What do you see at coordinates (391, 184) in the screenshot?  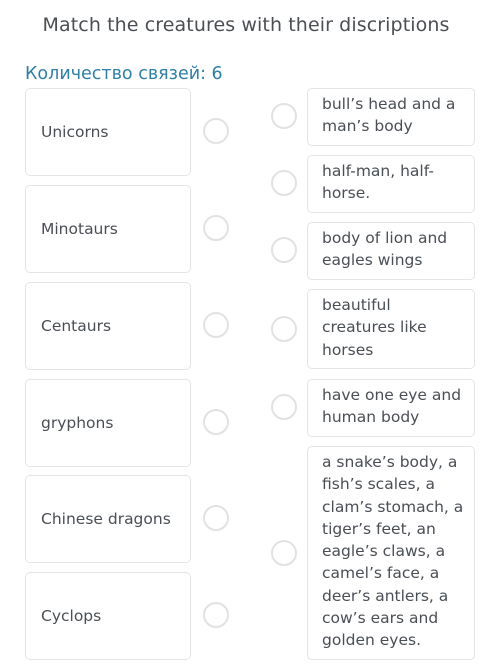 I see `right-item-half-man-half-horse: half-man, half-horse.` at bounding box center [391, 184].